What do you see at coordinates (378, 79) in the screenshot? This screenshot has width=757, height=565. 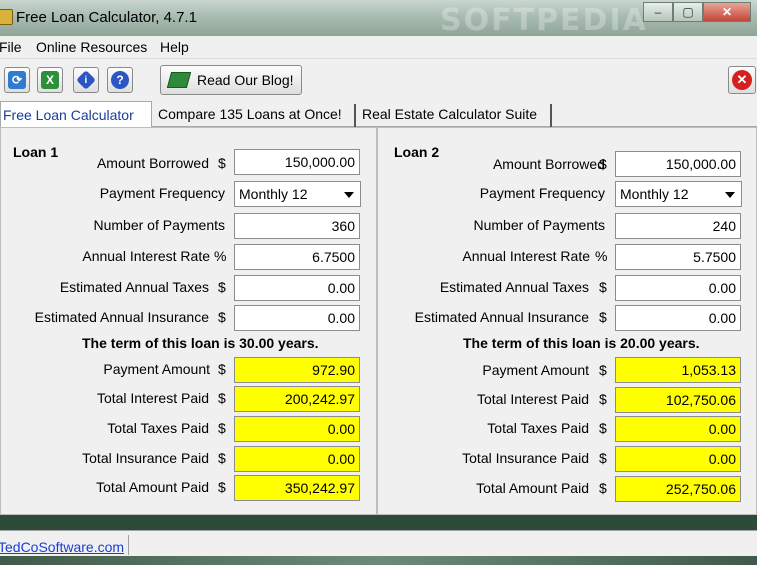 I see `toolbar: ⟳ X i ? Read Our Blog! ✕` at bounding box center [378, 79].